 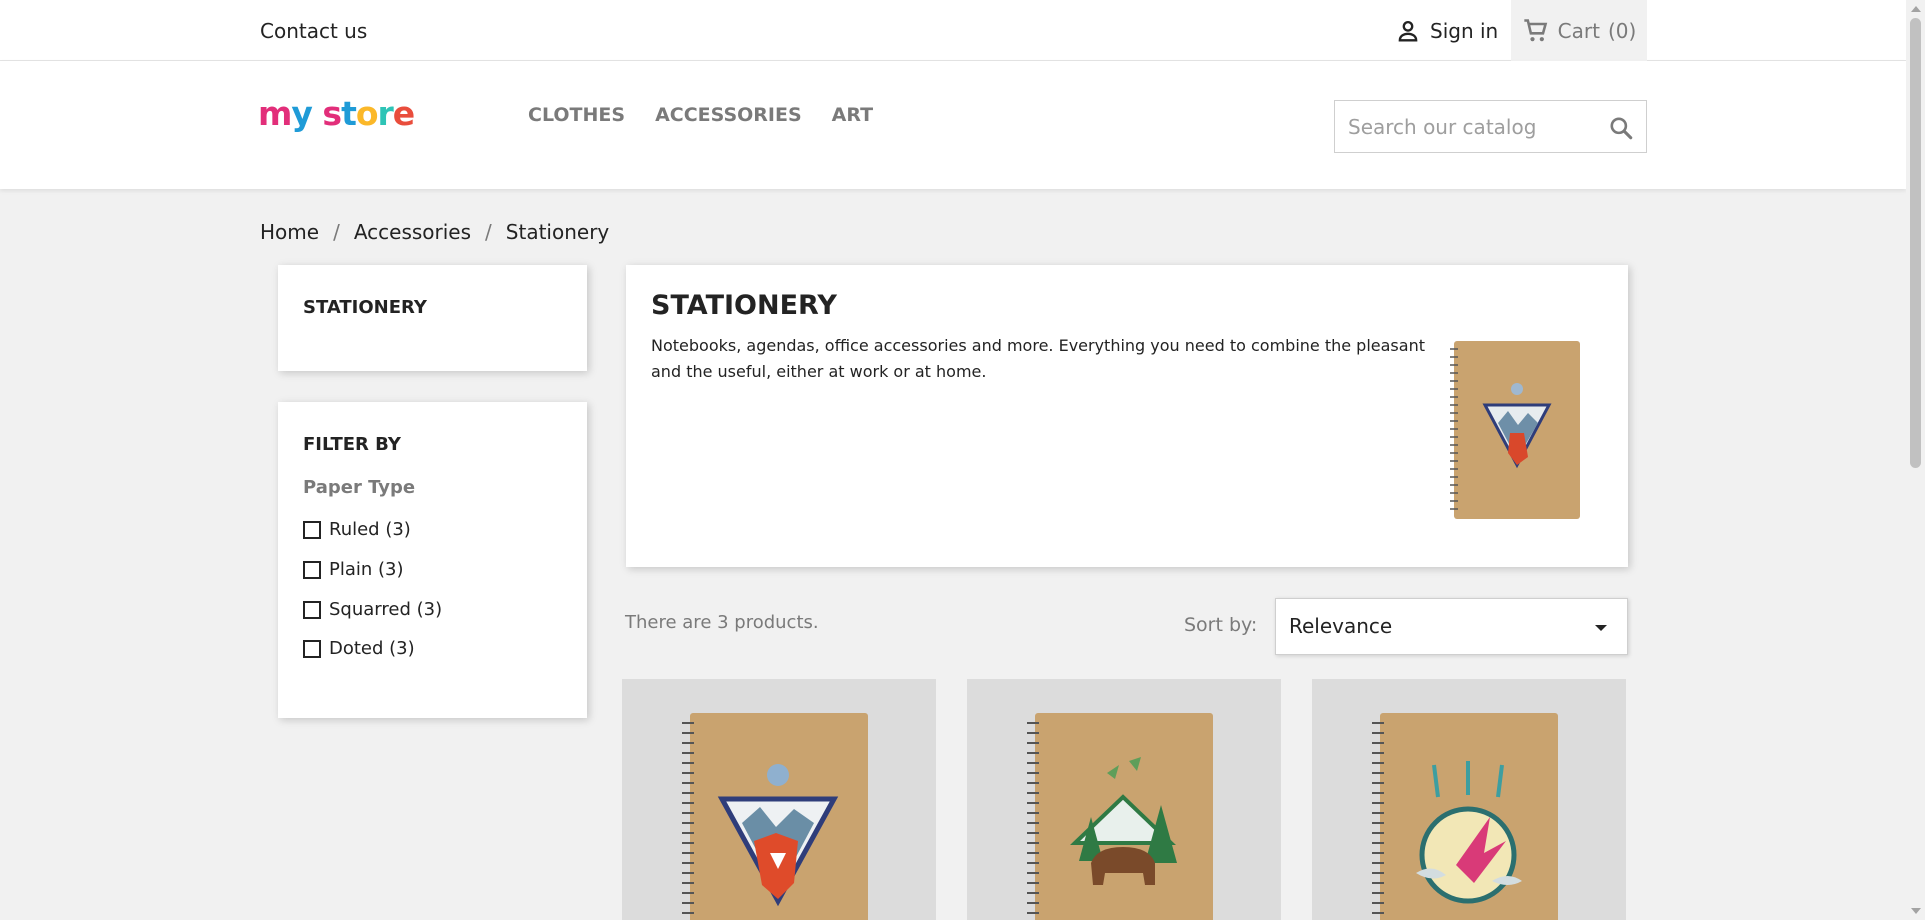 I want to click on facet-label: Doted (3), so click(x=372, y=648).